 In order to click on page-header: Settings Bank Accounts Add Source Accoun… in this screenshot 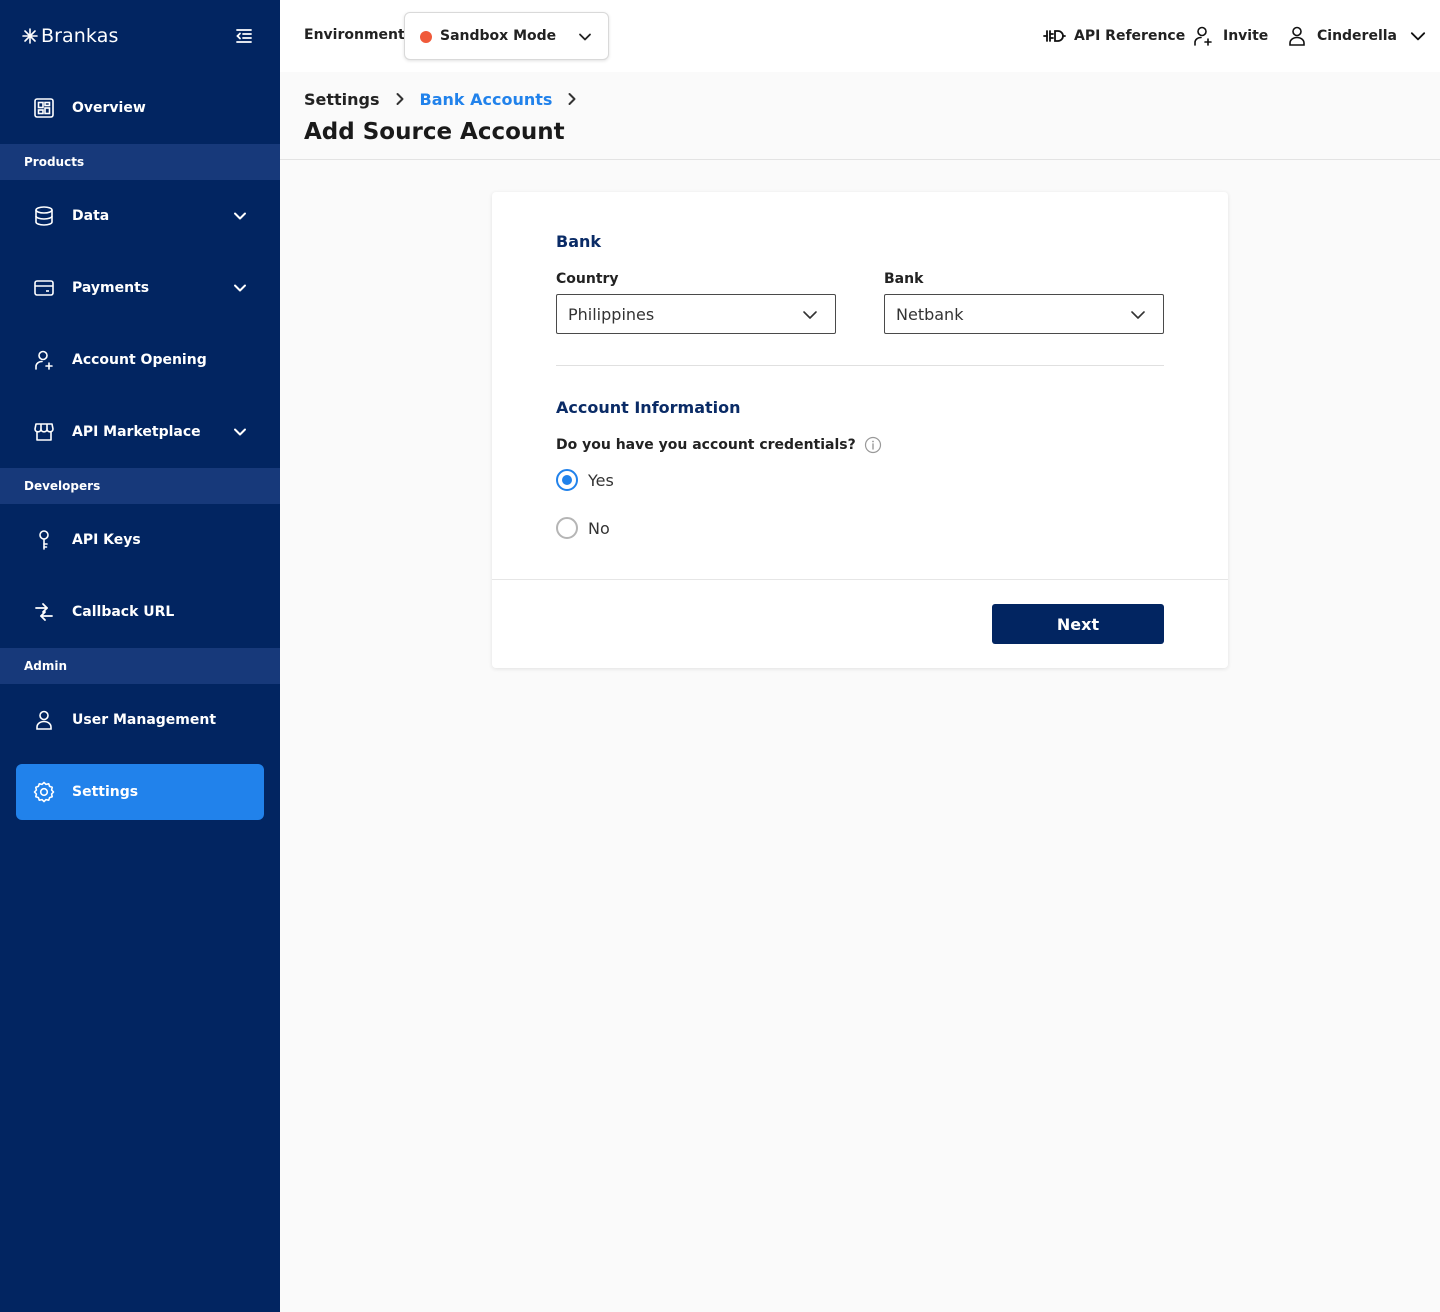, I will do `click(860, 116)`.